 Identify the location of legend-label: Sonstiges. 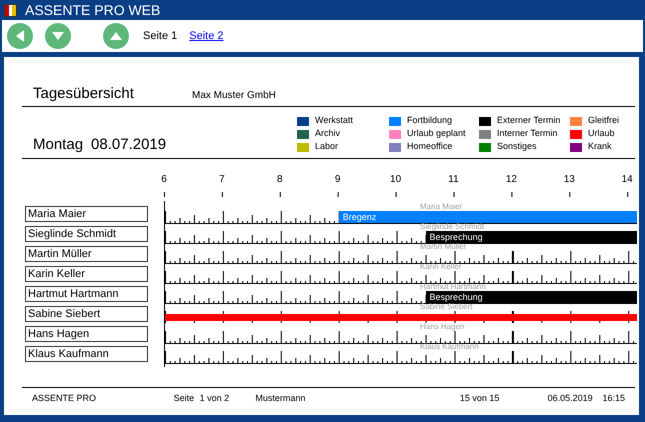
(517, 147).